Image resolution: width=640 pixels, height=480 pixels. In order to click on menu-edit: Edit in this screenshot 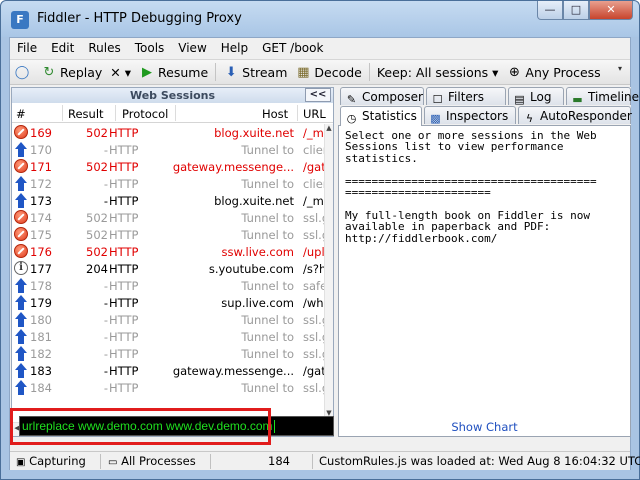, I will do `click(62, 48)`.